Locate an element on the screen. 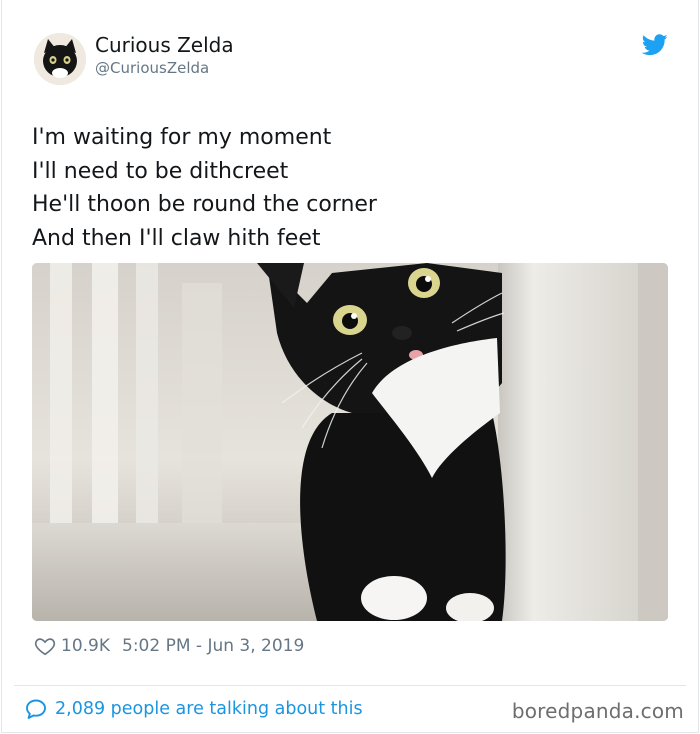 The image size is (700, 734). tweet-timestamp: 5:02 PM - Jun 3, 2019 is located at coordinates (213, 646).